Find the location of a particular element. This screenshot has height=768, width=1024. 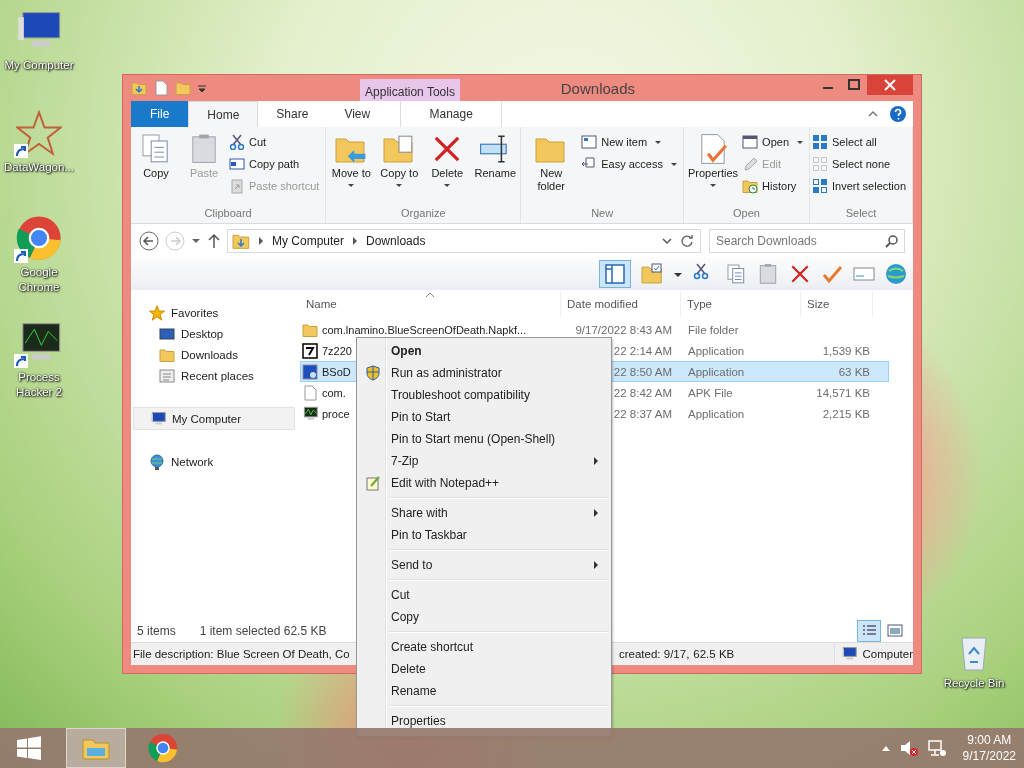

menu-item: Pin to Taskbar is located at coordinates (484, 535).